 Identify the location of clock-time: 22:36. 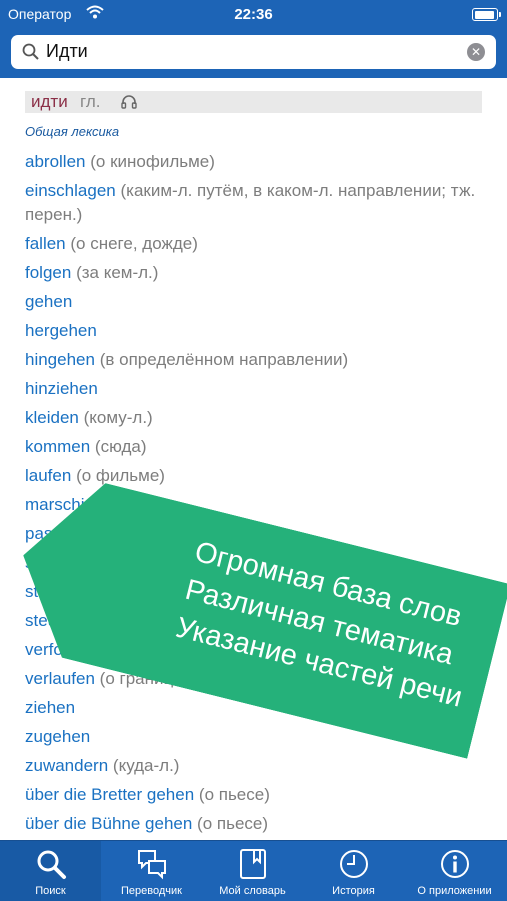
(253, 14).